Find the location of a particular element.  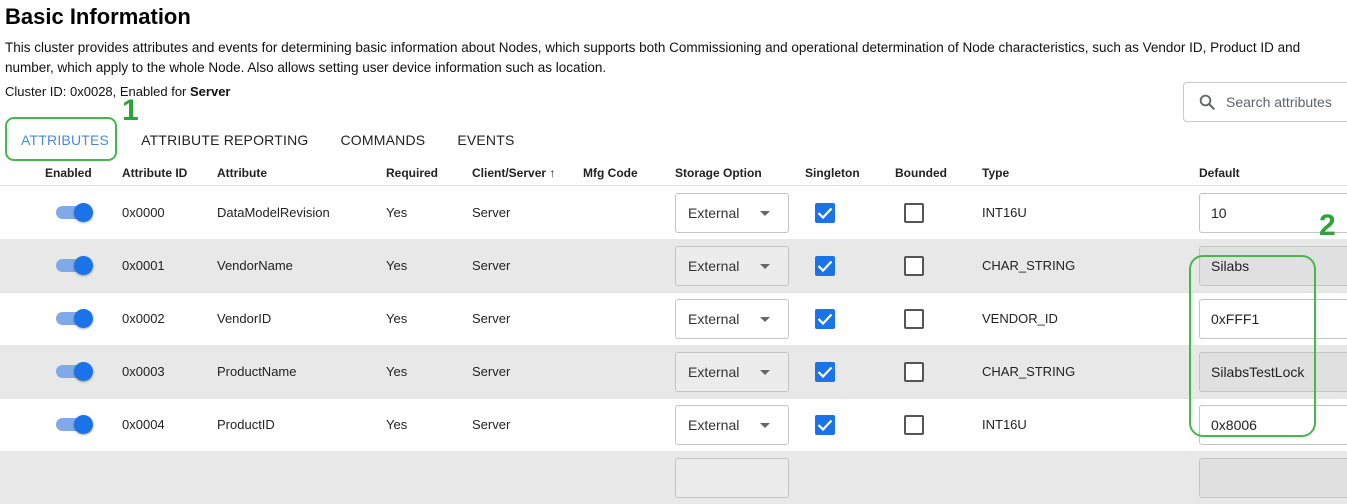

header-default: Default is located at coordinates (1219, 173).